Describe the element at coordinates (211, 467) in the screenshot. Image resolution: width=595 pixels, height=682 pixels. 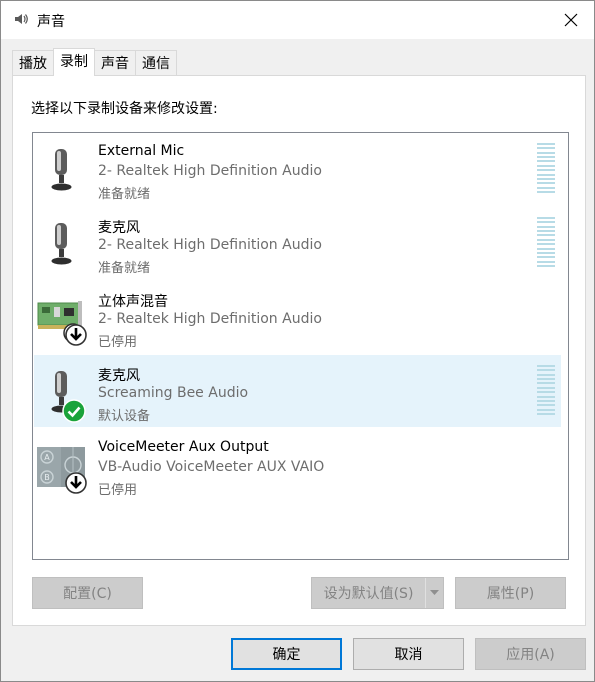
I see `device-driver: VB-Audio VoiceMeeter AUX VAIO` at that location.